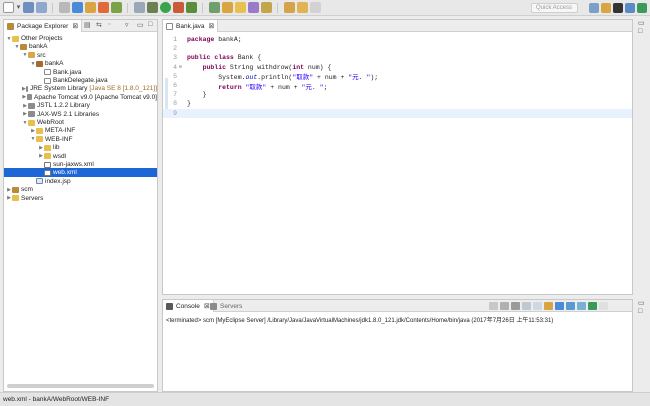  Describe the element at coordinates (548, 306) in the screenshot. I see `word-wrap-icon` at that location.